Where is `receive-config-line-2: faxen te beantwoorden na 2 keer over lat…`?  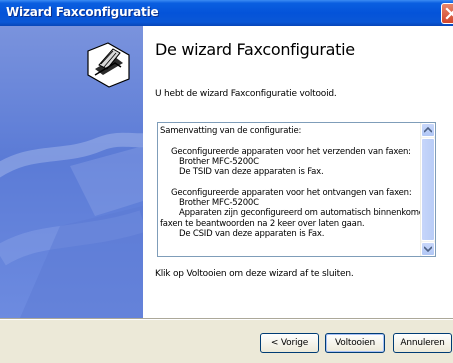 receive-config-line-2: faxen te beantwoorden na 2 keer over lat… is located at coordinates (262, 223).